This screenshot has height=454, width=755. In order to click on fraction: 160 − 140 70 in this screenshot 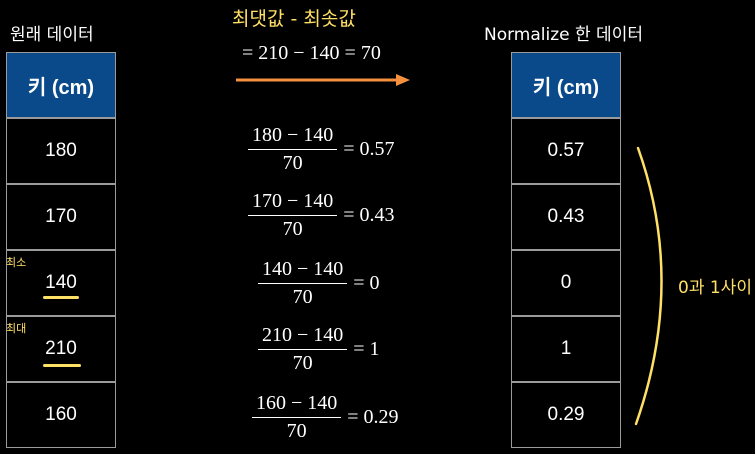, I will do `click(297, 417)`.